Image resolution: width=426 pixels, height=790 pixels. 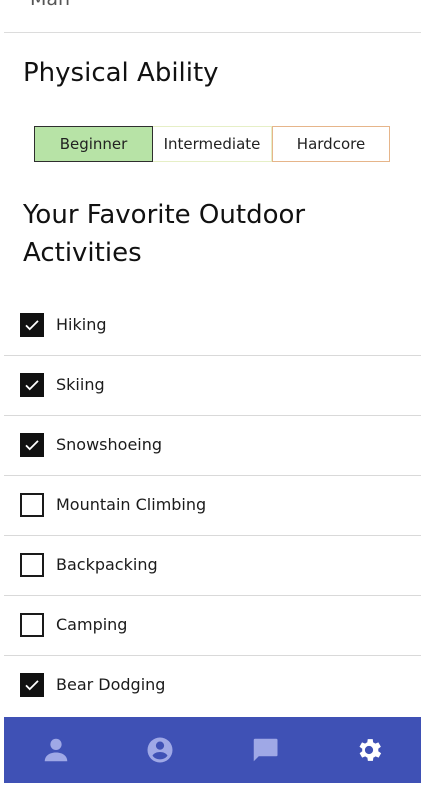 I want to click on segment-intermediate: Intermediate, so click(x=212, y=144).